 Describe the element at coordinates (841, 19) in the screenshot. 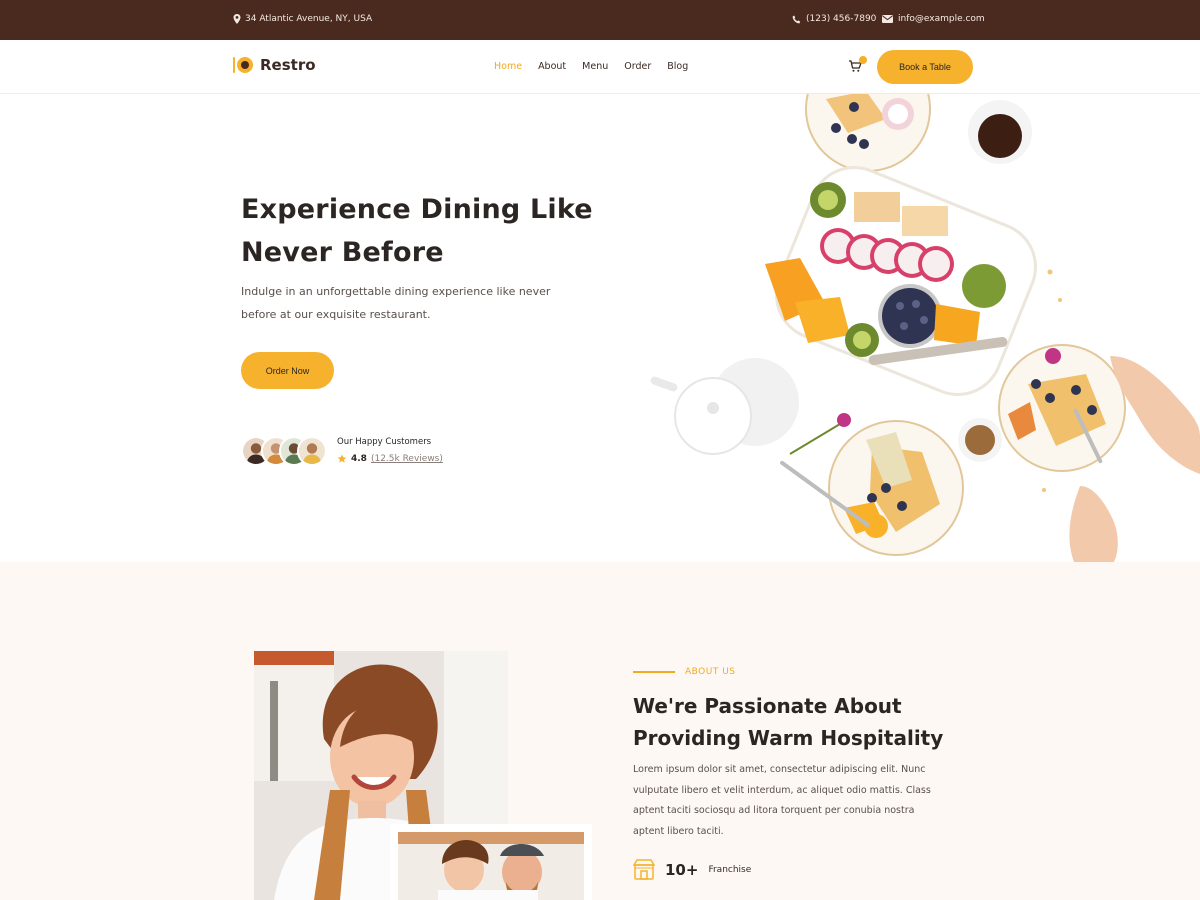

I see `phone-text: (123) 456-7890` at that location.